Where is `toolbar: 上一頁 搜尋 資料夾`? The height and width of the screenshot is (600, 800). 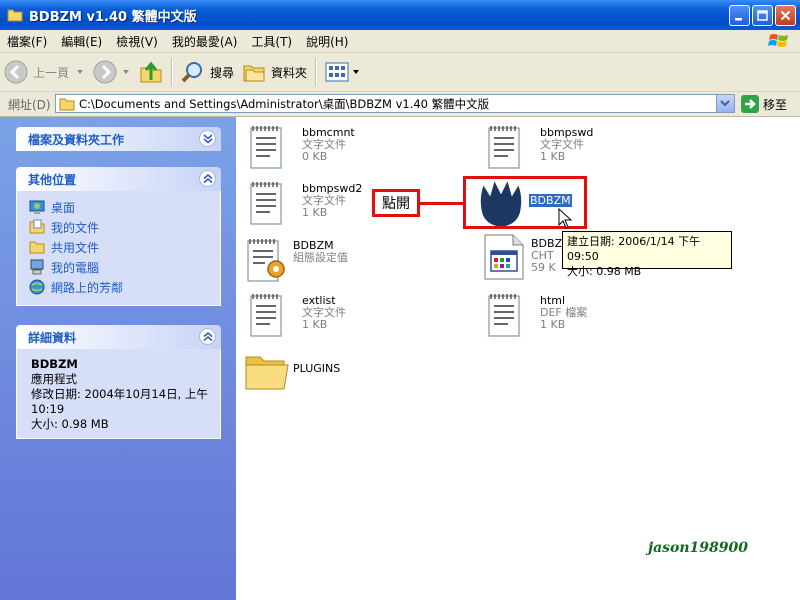
toolbar: 上一頁 搜尋 資料夾 is located at coordinates (400, 72).